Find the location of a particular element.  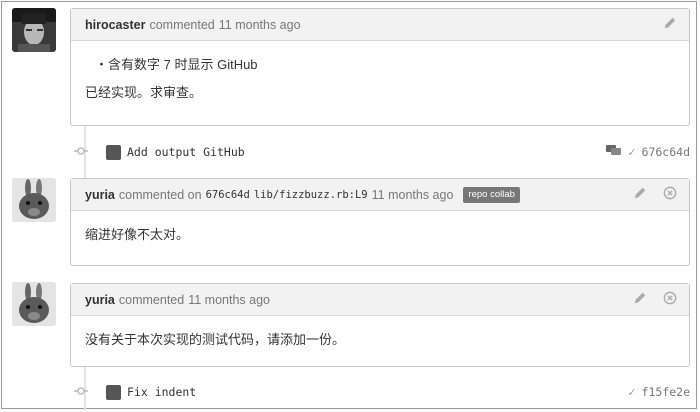

comment-body: 缩进好像不太对。 is located at coordinates (380, 235).